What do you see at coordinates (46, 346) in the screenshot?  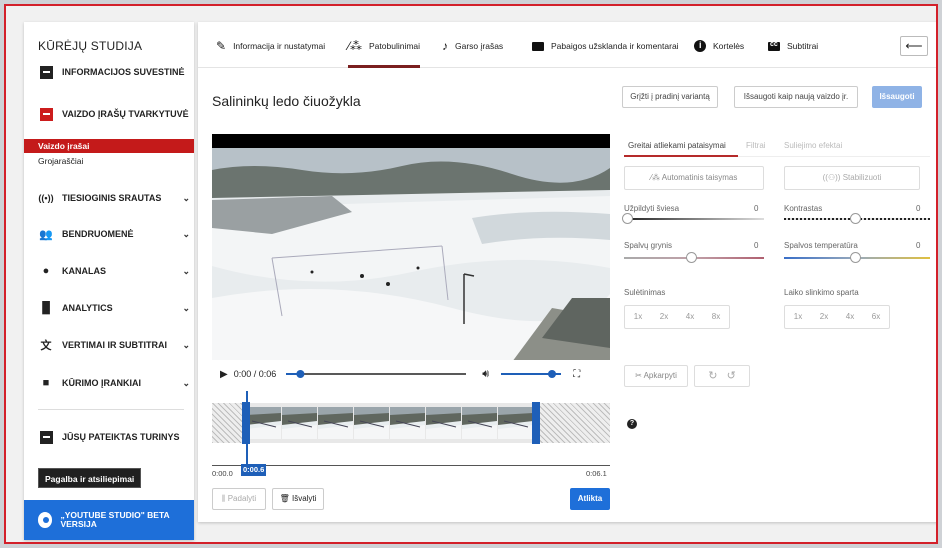 I see `translate-icon: 文` at bounding box center [46, 346].